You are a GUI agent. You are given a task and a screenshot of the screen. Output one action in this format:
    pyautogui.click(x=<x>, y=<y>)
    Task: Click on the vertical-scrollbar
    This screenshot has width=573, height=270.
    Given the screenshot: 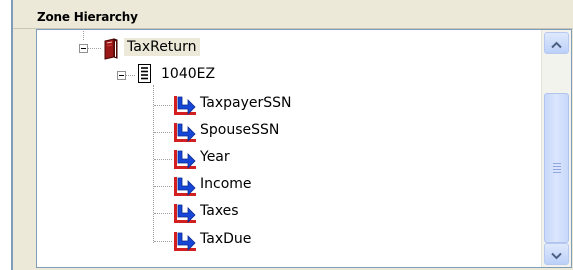 What is the action you would take?
    pyautogui.click(x=556, y=148)
    